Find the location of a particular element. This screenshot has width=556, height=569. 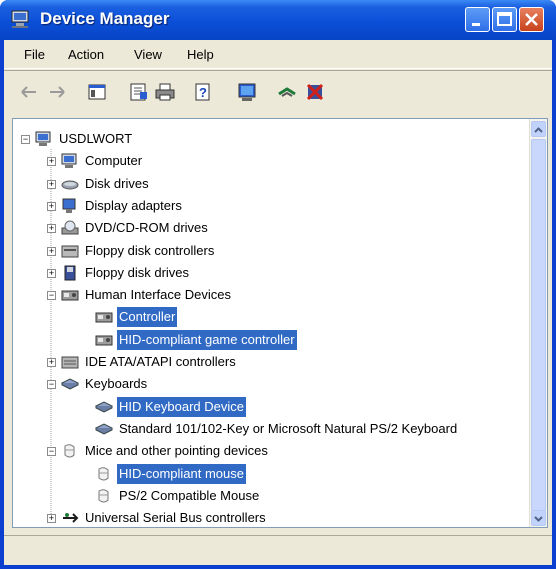

forward-arrow-icon is located at coordinates (57, 92).